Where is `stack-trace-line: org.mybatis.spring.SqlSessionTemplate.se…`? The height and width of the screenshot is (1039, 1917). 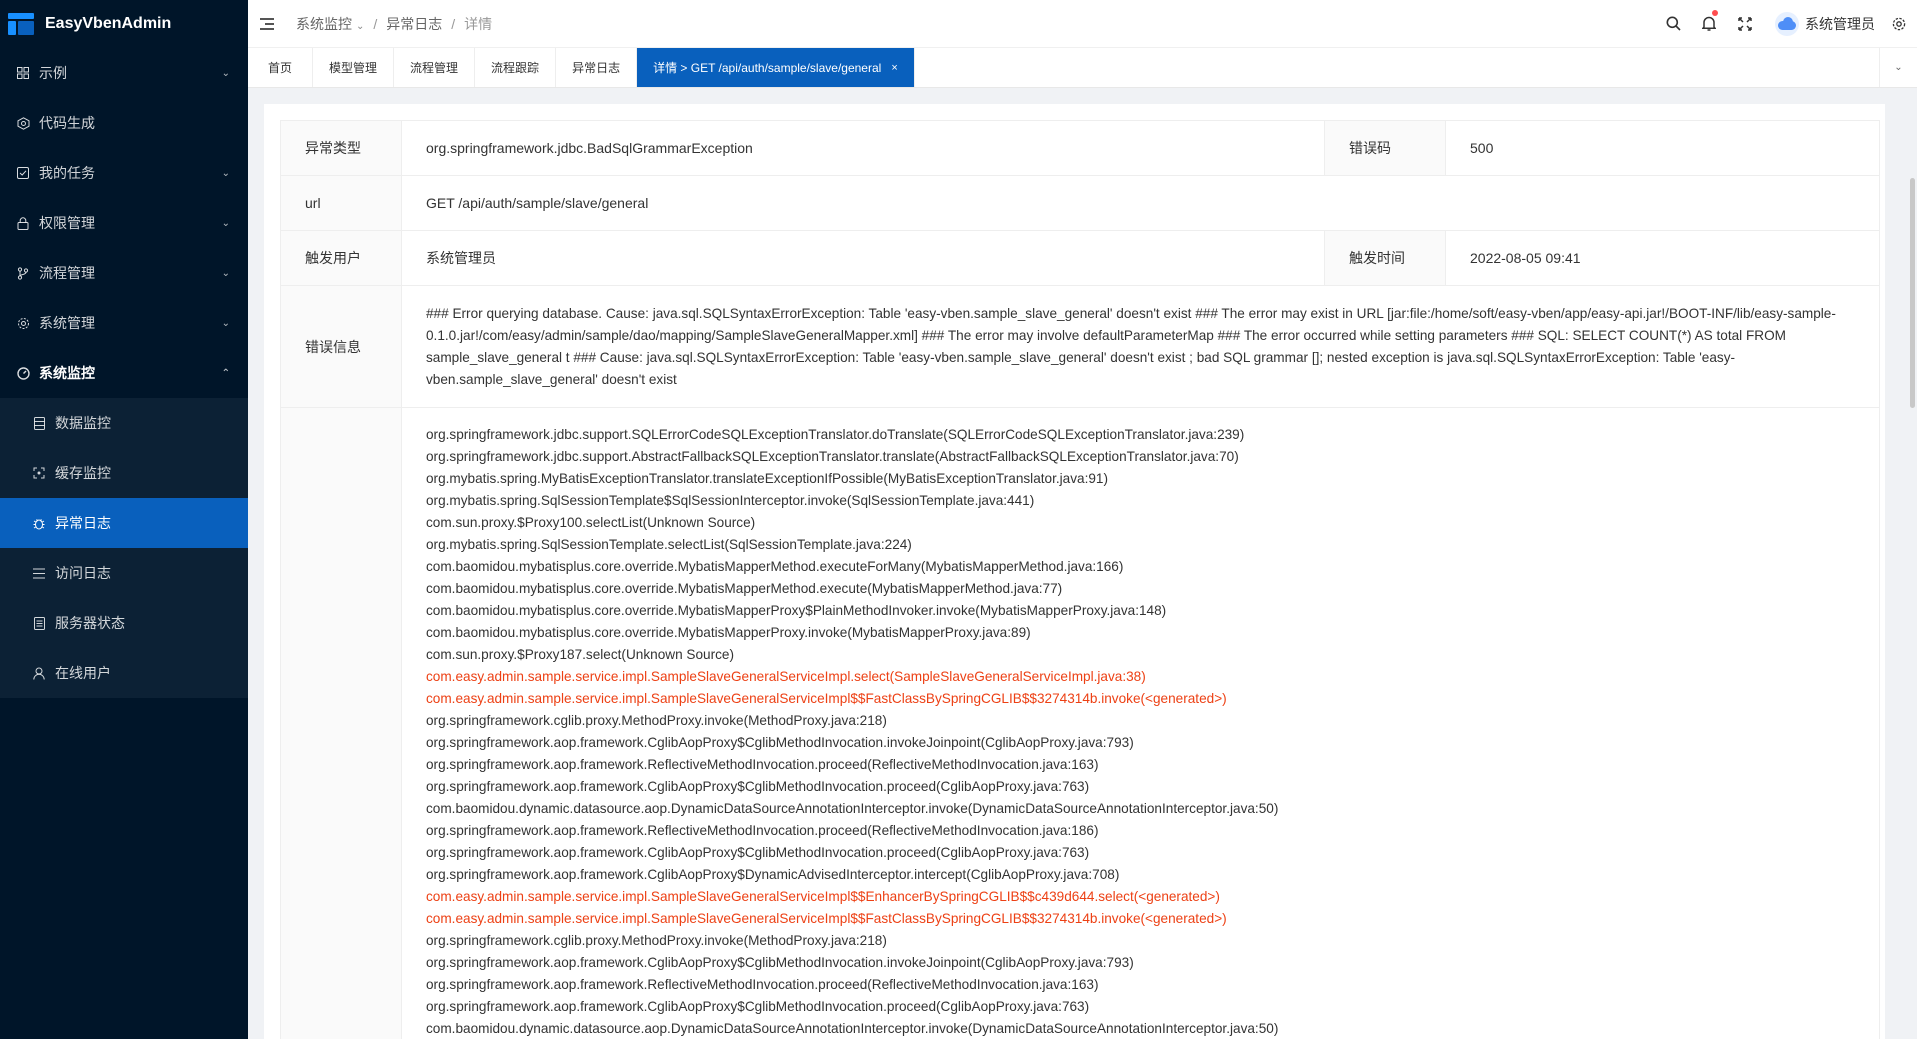 stack-trace-line: org.mybatis.spring.SqlSessionTemplate.se… is located at coordinates (669, 544).